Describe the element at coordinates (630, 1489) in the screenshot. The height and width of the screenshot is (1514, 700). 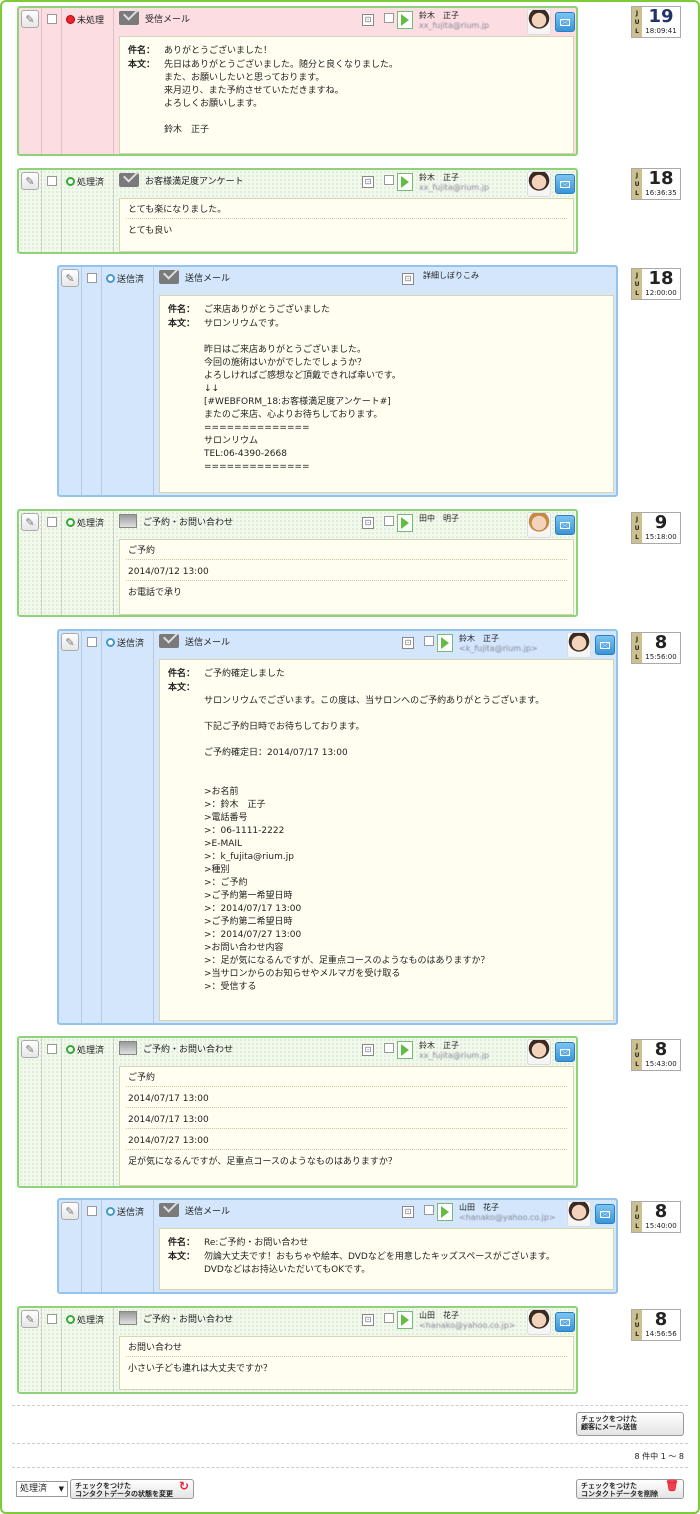
I see `delete-button: チェックをつけた コンタクトデータを削除 🗑` at that location.